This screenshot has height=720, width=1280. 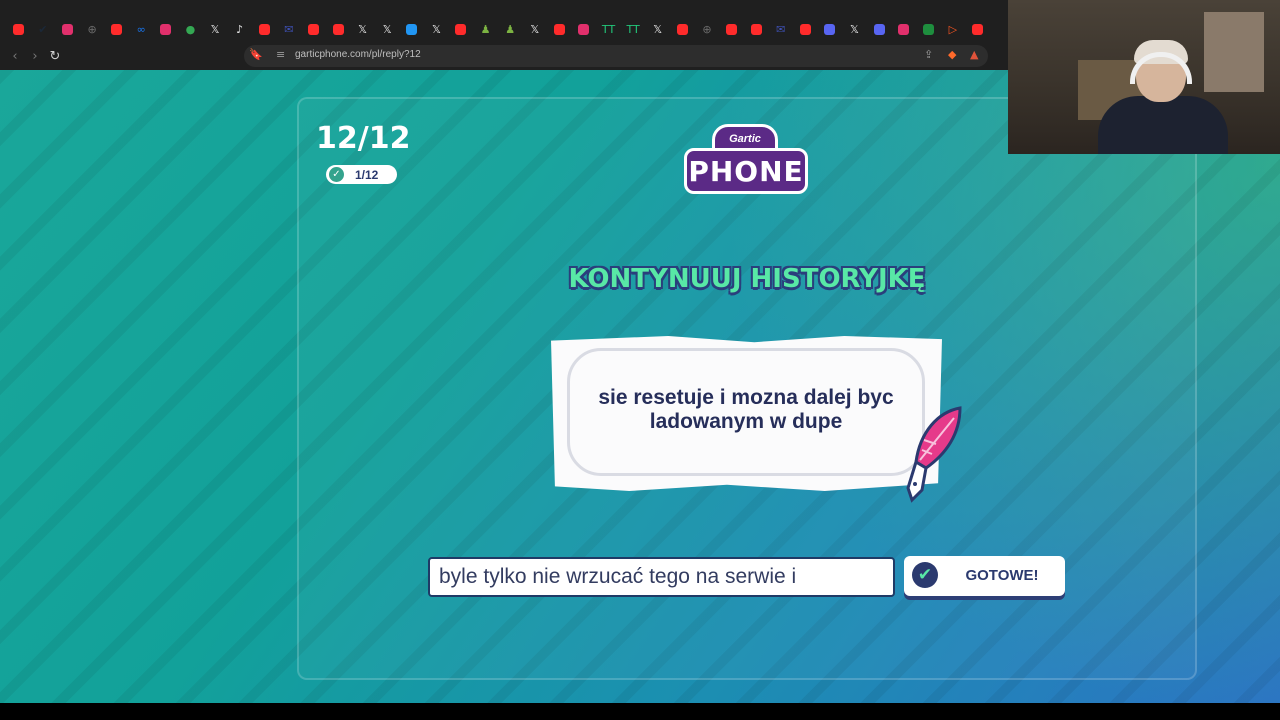 I want to click on gartic-phone-logo: Gartic PHONE, so click(x=746, y=161).